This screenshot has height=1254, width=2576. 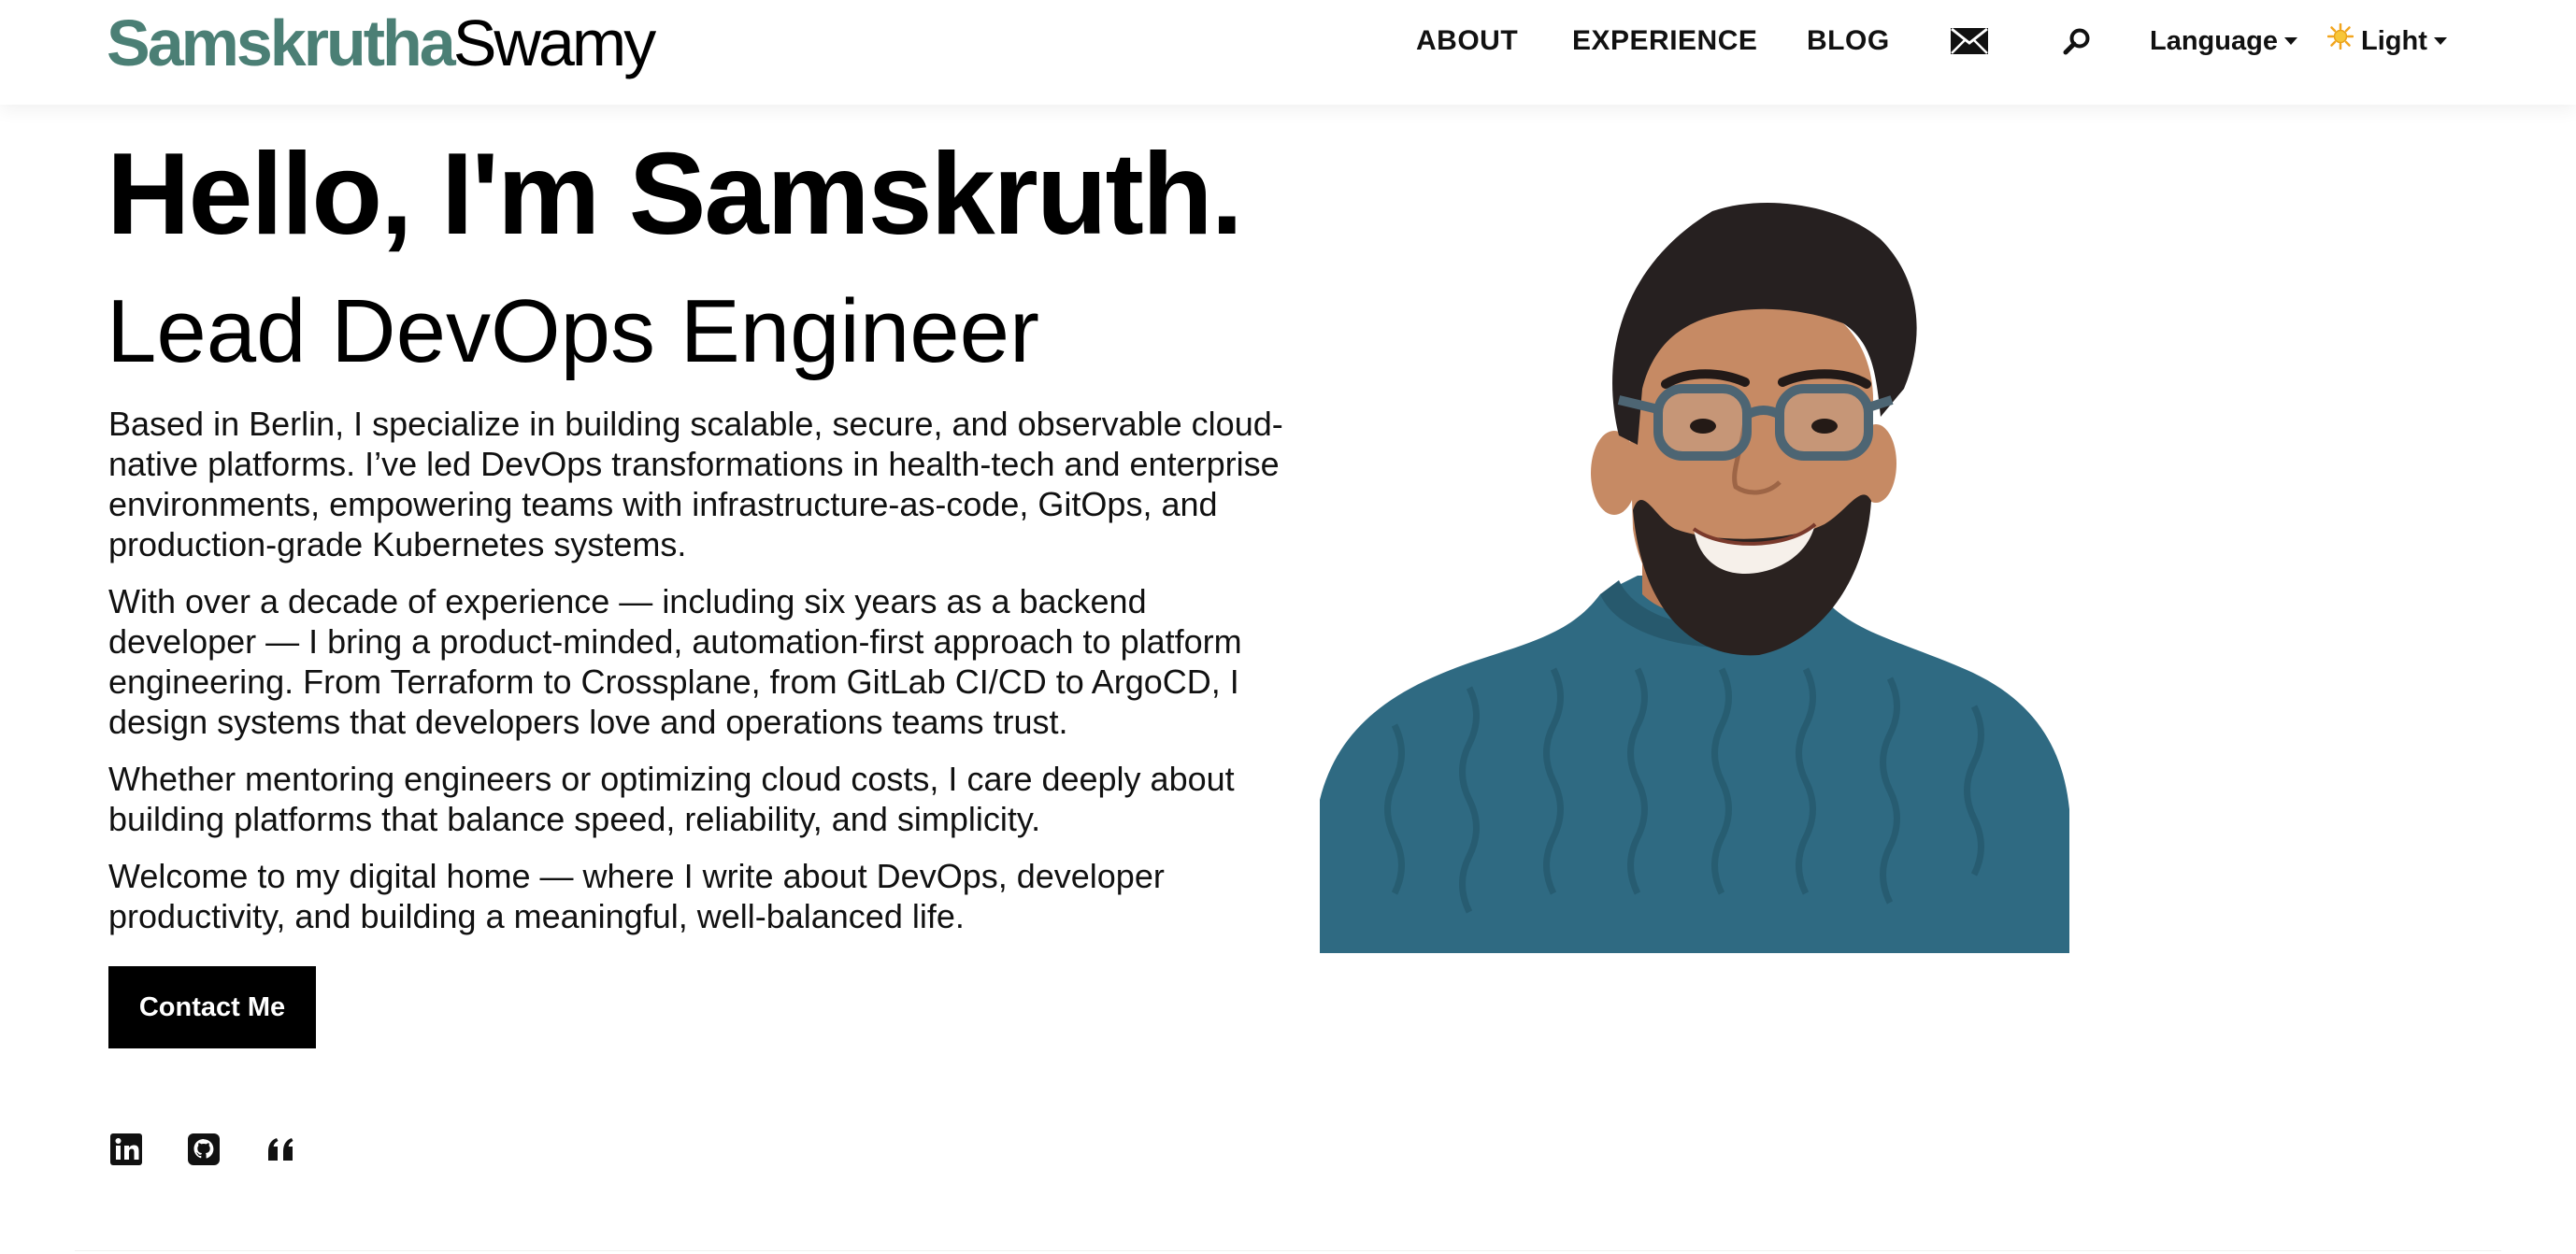 What do you see at coordinates (281, 43) in the screenshot?
I see `brand-first: Samskrutha` at bounding box center [281, 43].